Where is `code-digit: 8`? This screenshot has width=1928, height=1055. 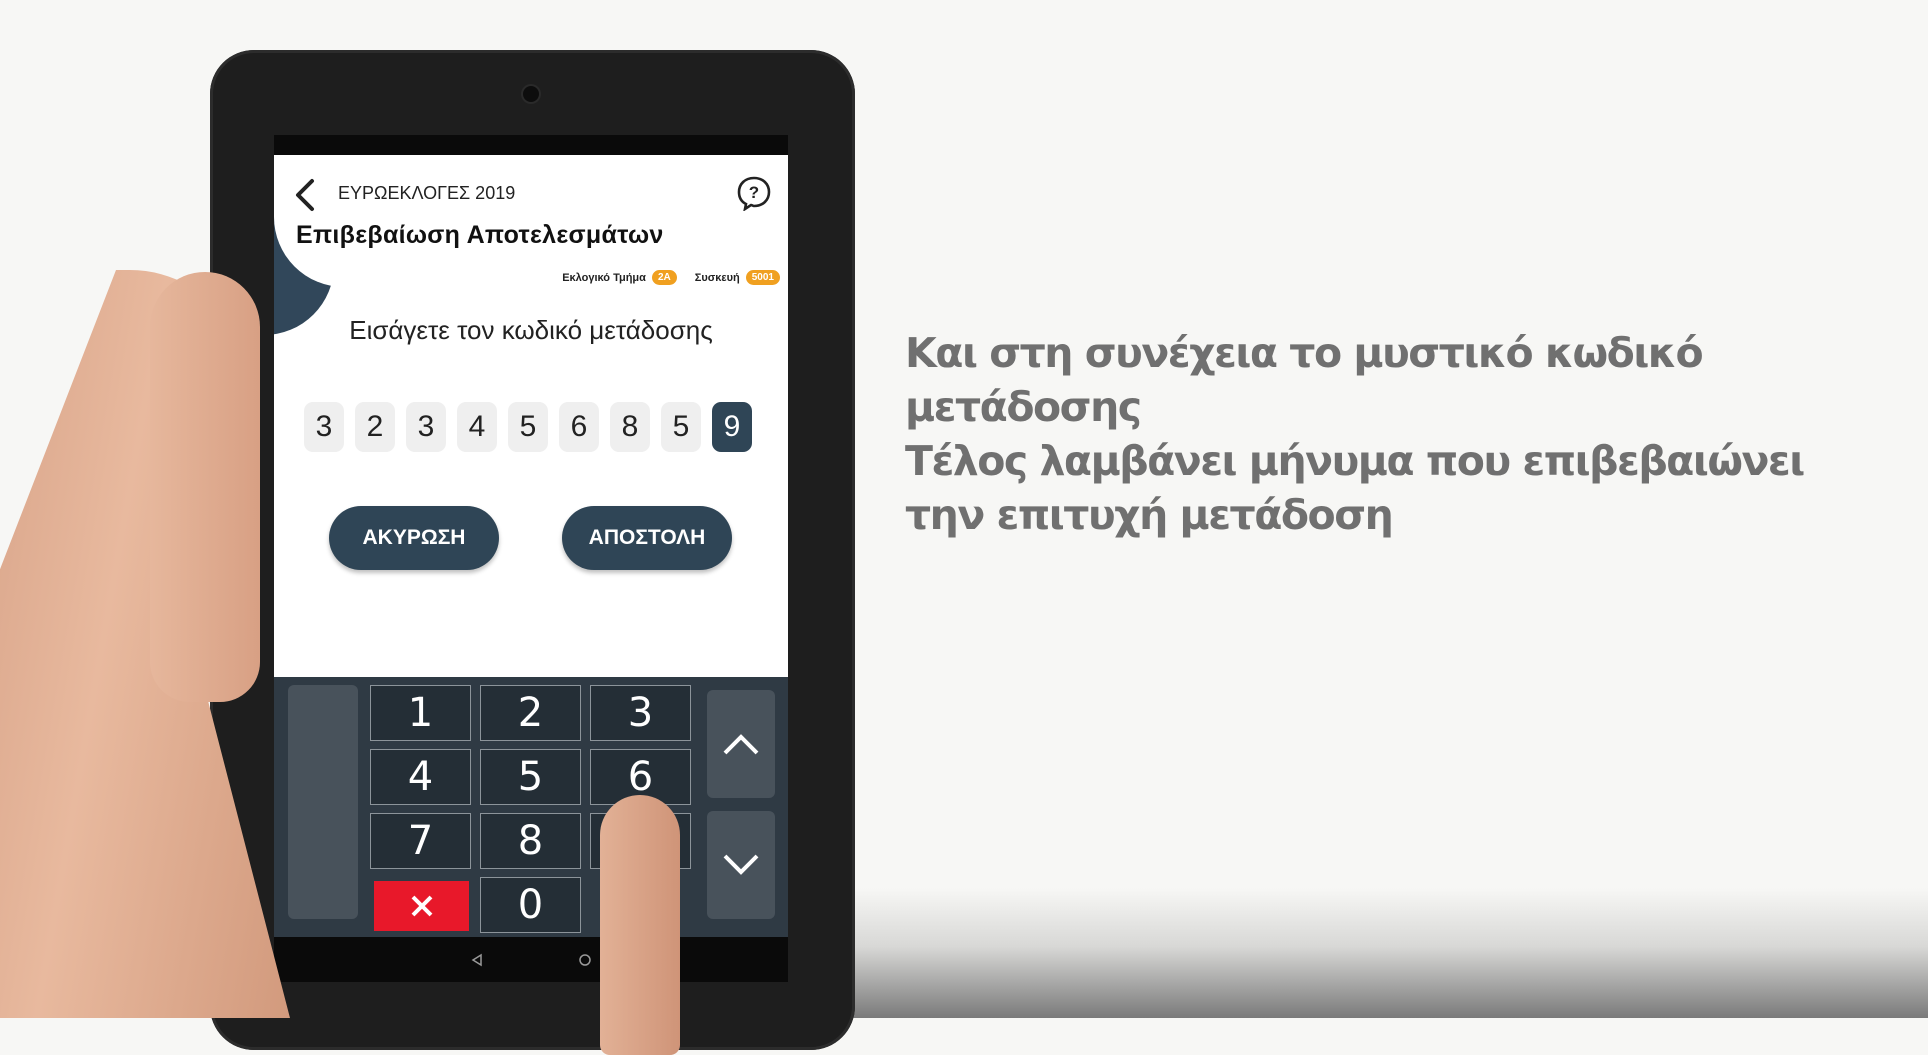 code-digit: 8 is located at coordinates (630, 427).